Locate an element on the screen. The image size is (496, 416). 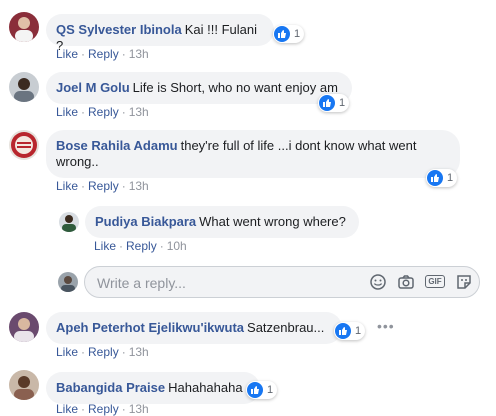
comment-author: Bose Rahila Adamu is located at coordinates (117, 145).